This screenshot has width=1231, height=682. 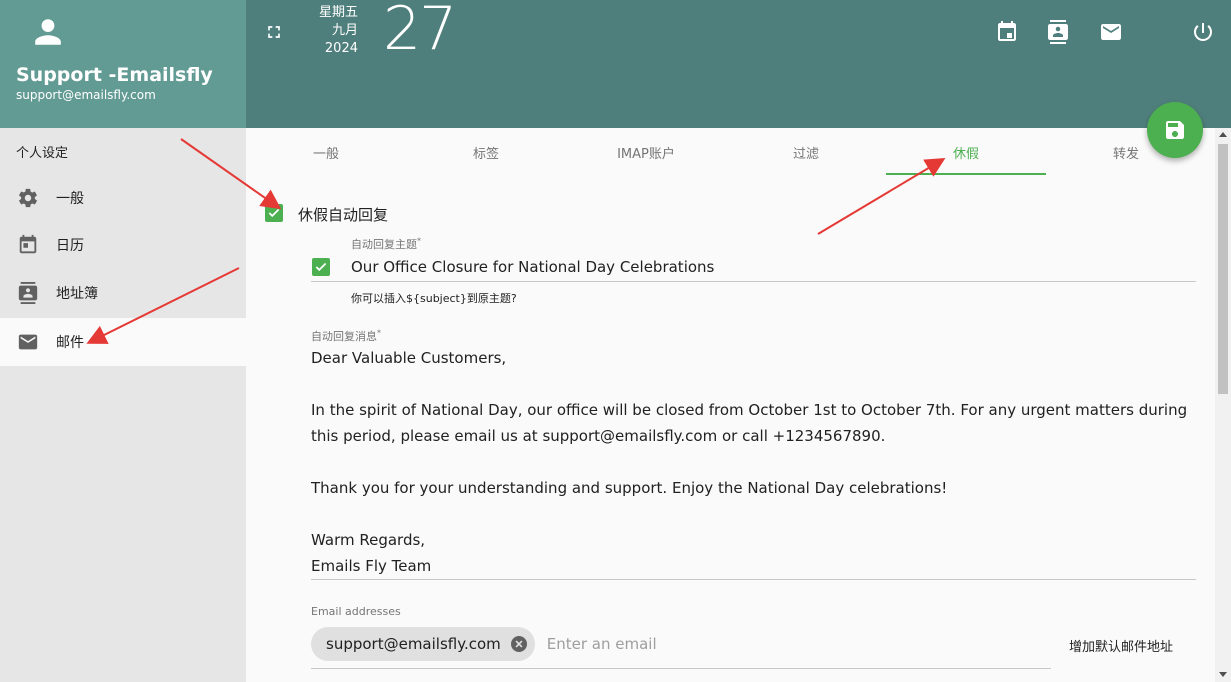 I want to click on message-line: Emails Fly Team, so click(x=371, y=566).